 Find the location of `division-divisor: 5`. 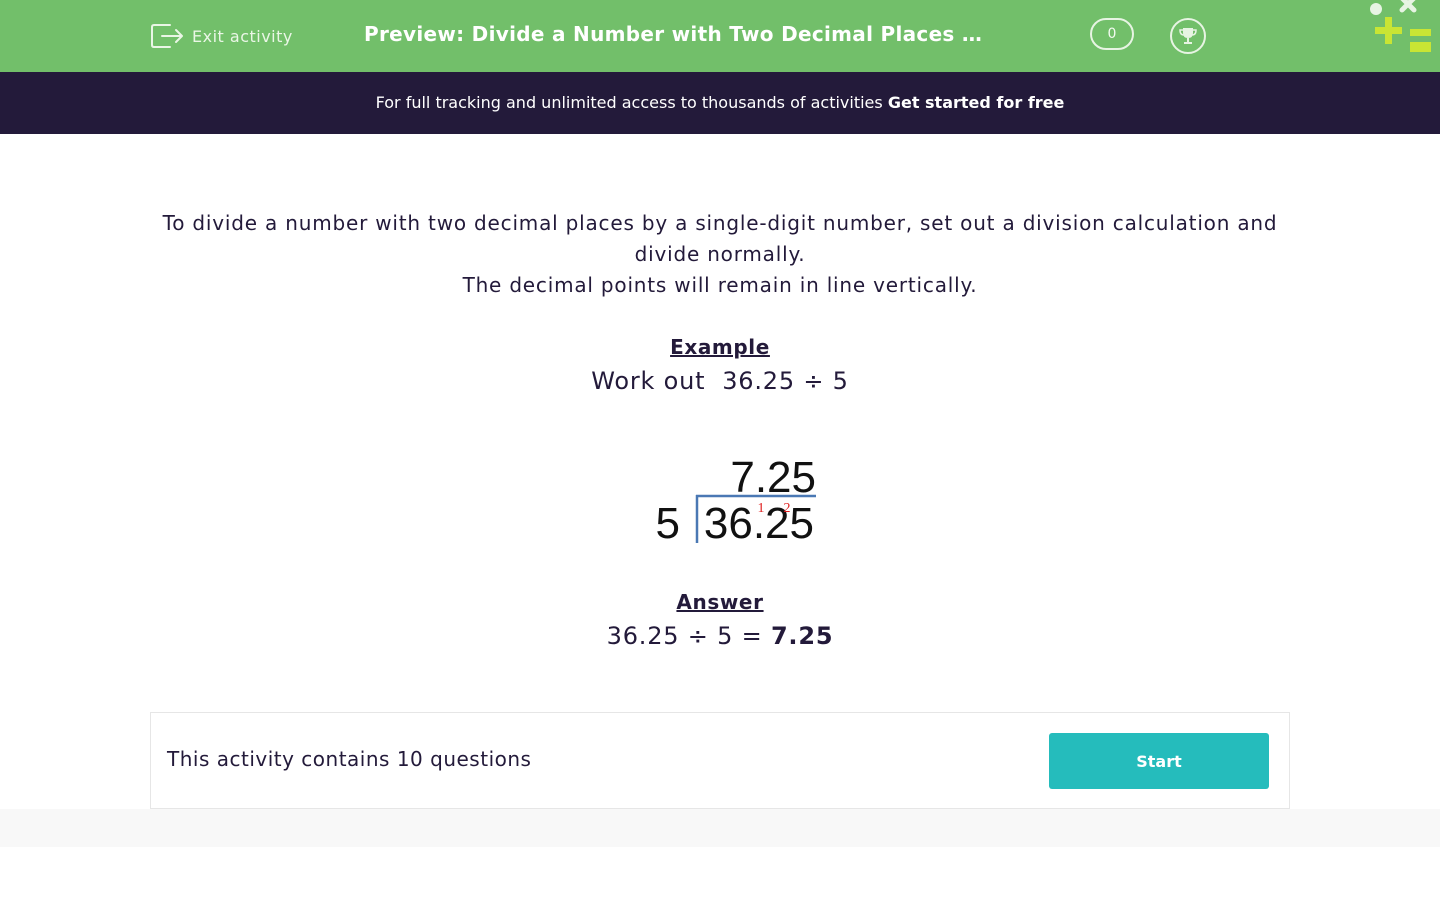

division-divisor: 5 is located at coordinates (668, 523).